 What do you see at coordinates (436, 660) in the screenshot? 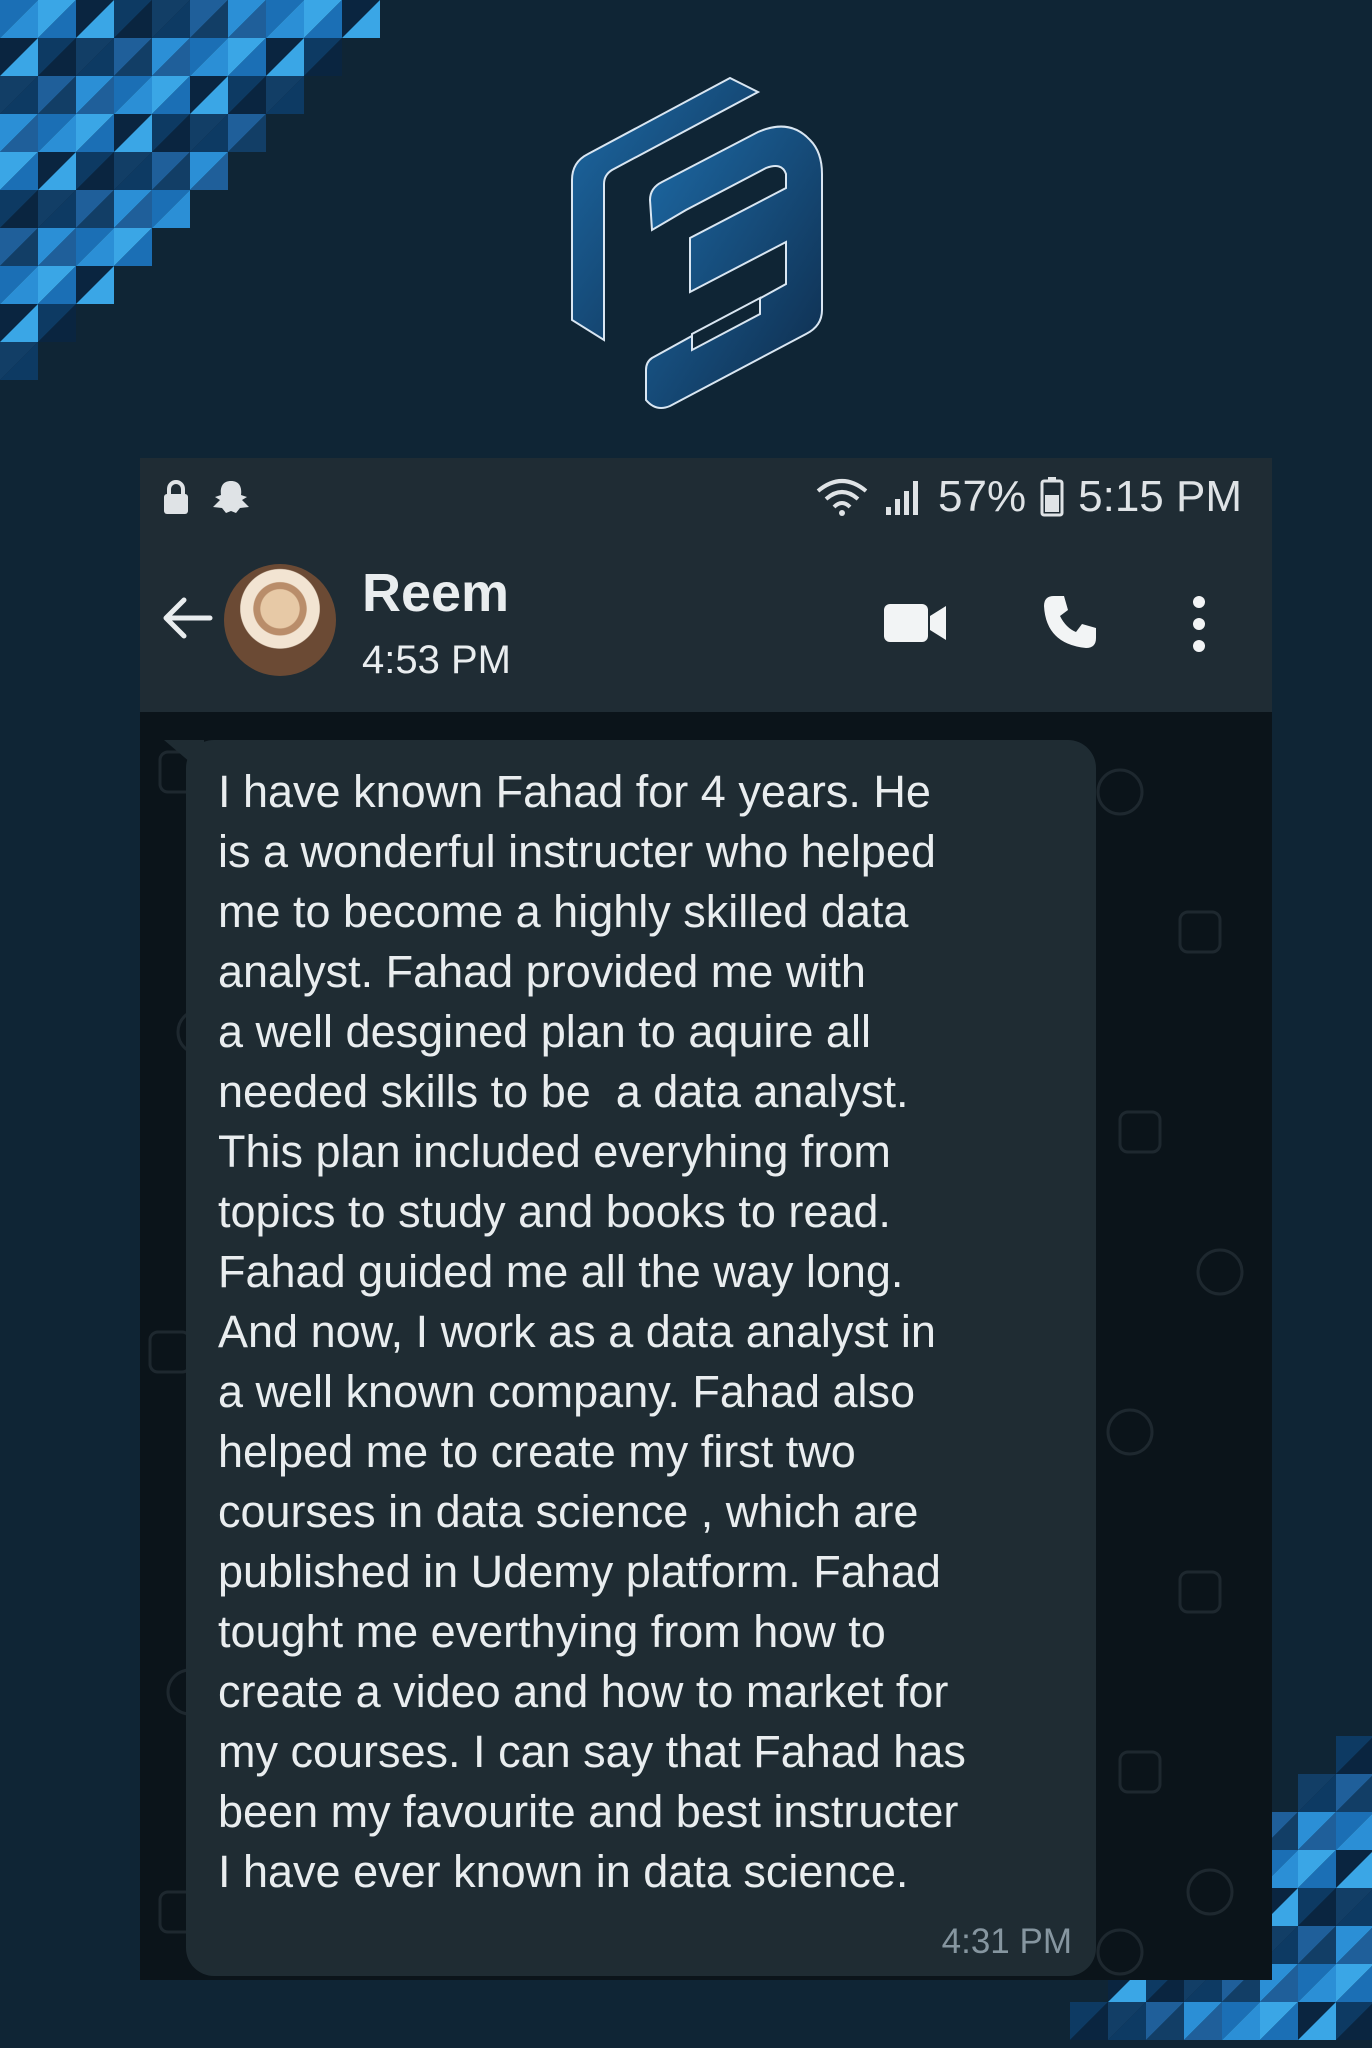
I see `last-seen-time: 4:53 PM` at bounding box center [436, 660].